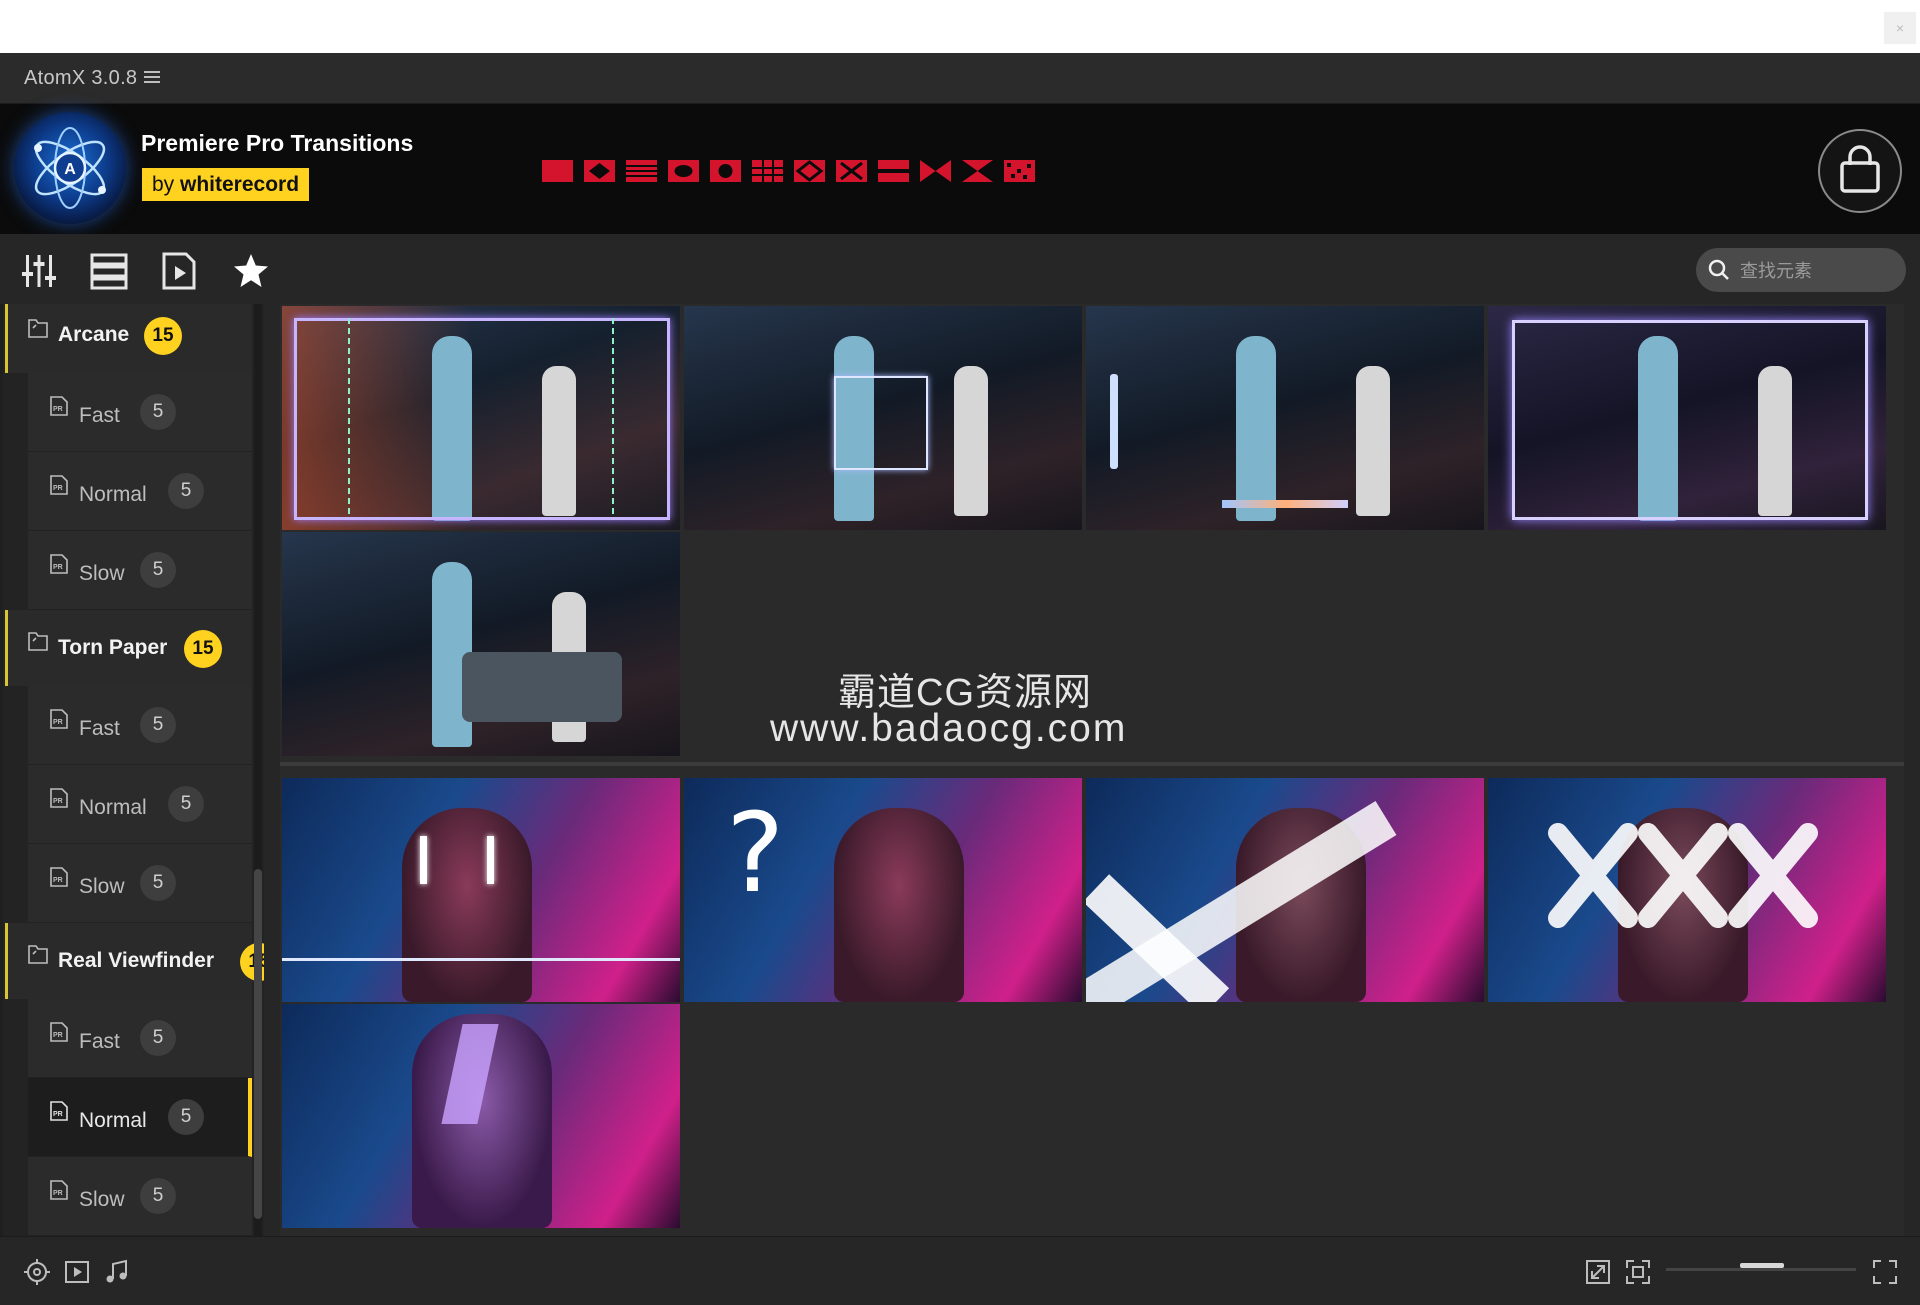  I want to click on subcategory-torn-paper-slow: PR Slow 5, so click(140, 883).